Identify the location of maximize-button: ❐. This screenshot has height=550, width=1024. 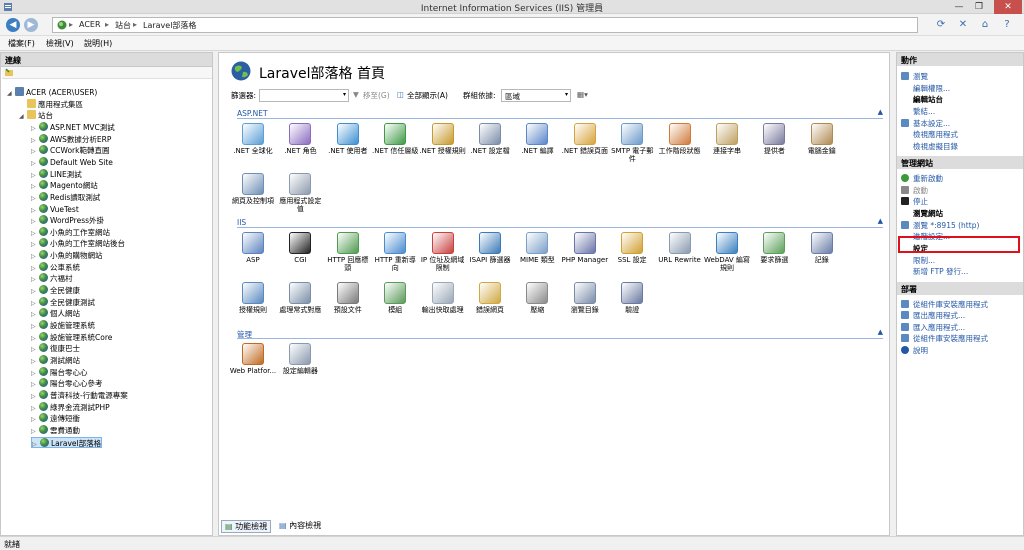
(979, 7).